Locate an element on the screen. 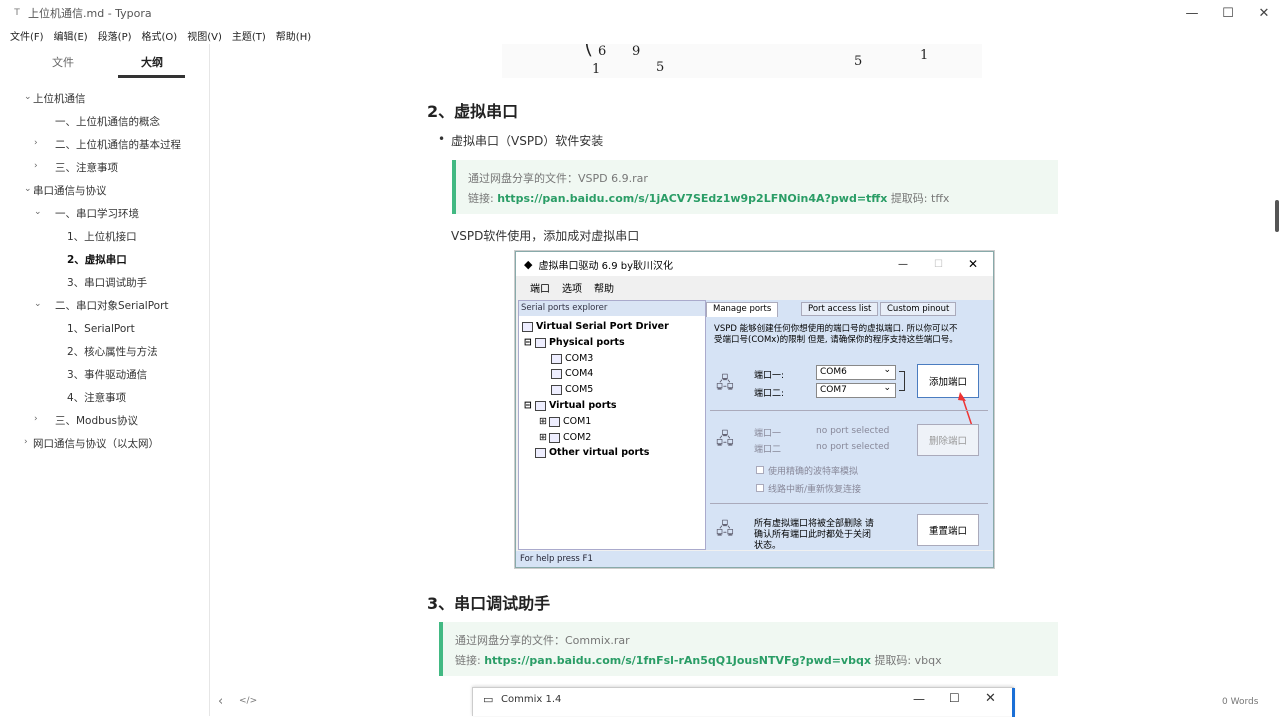  outline-item: 三、Modbus协议 is located at coordinates (96, 420).